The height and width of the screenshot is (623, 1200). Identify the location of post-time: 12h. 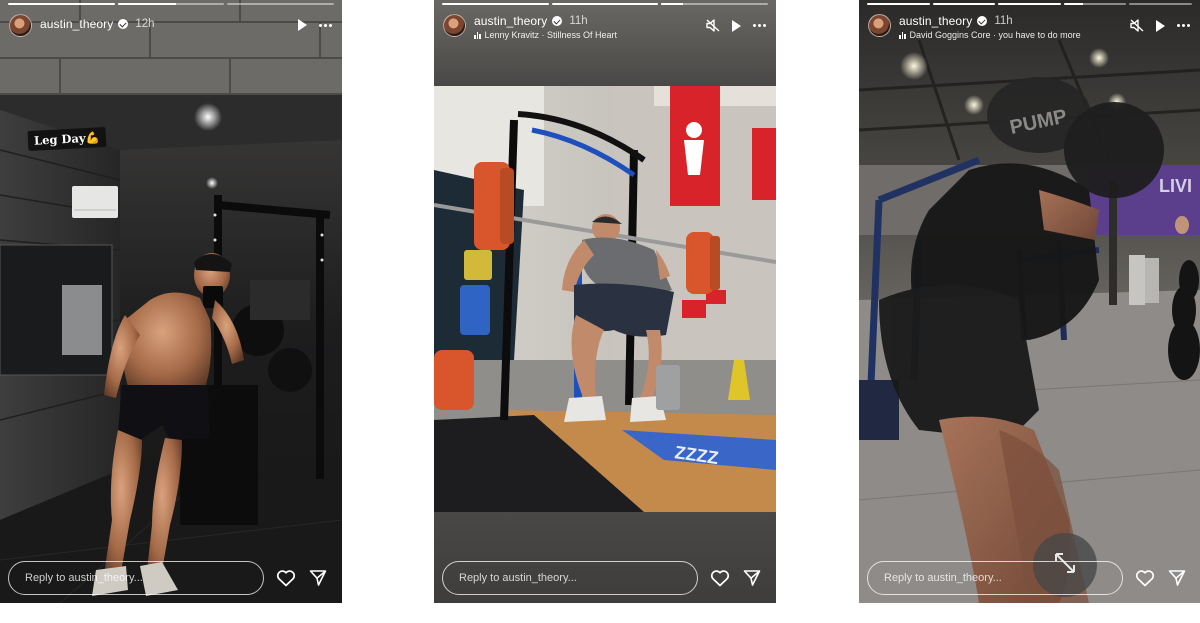
(145, 24).